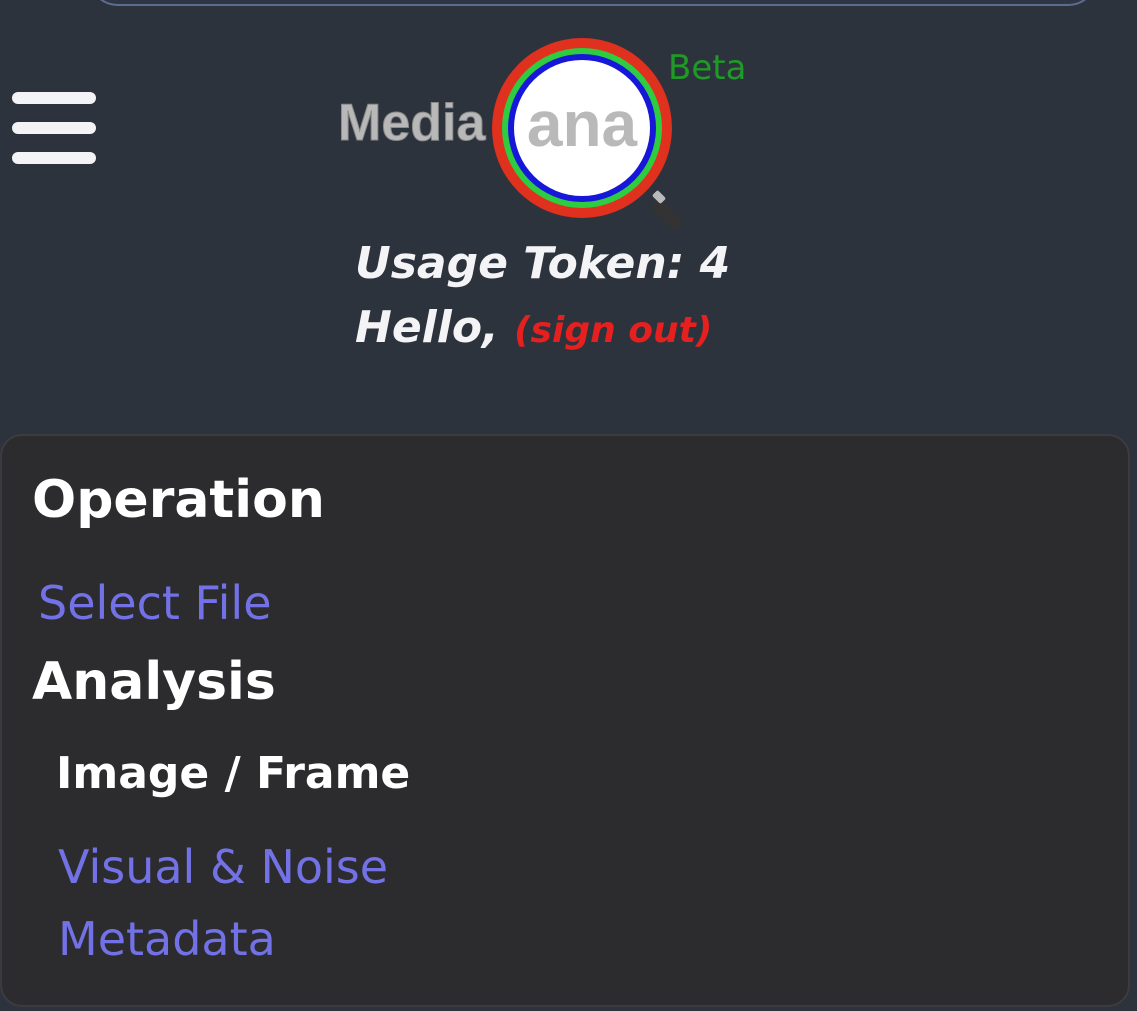 The image size is (1137, 1011). I want to click on hello-text: Hello,, so click(435, 327).